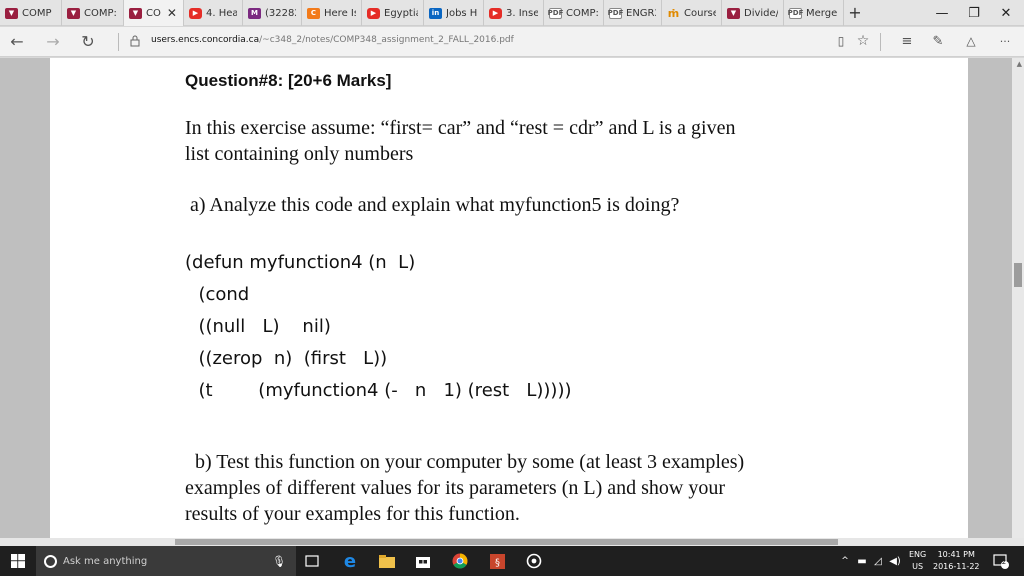  Describe the element at coordinates (814, 13) in the screenshot. I see `tab-merge: PDF Merge:` at that location.